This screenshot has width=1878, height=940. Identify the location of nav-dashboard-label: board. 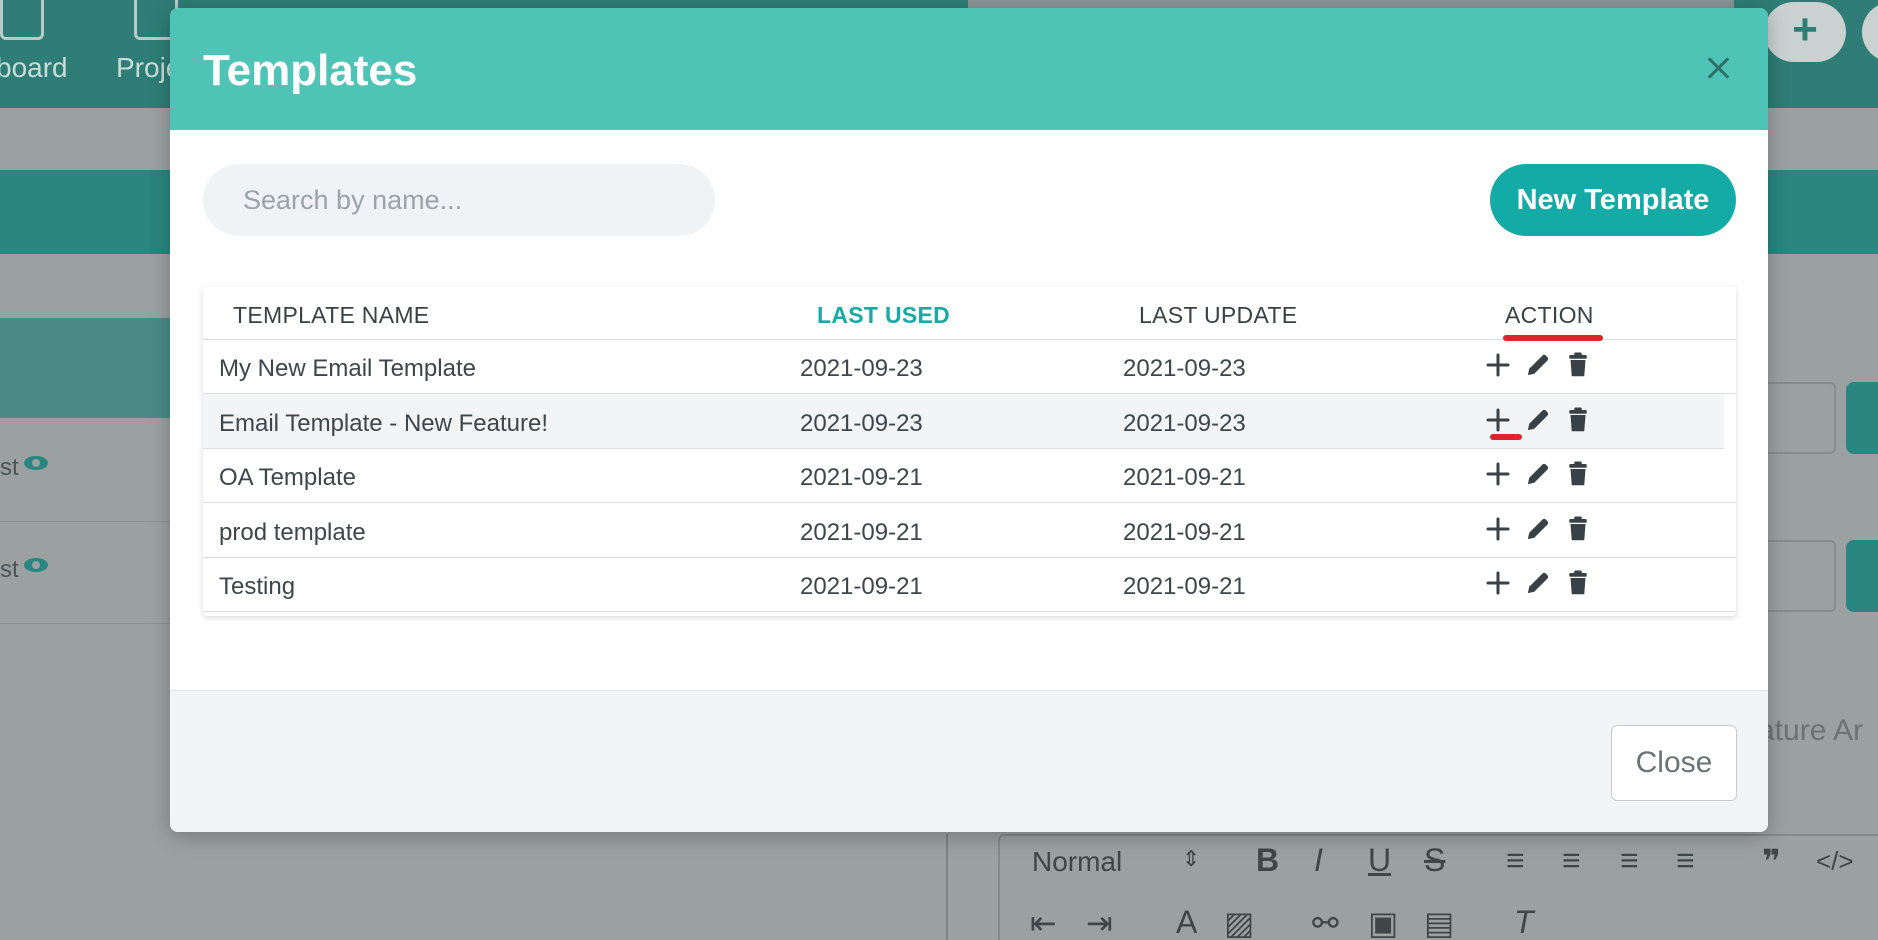
(34, 68).